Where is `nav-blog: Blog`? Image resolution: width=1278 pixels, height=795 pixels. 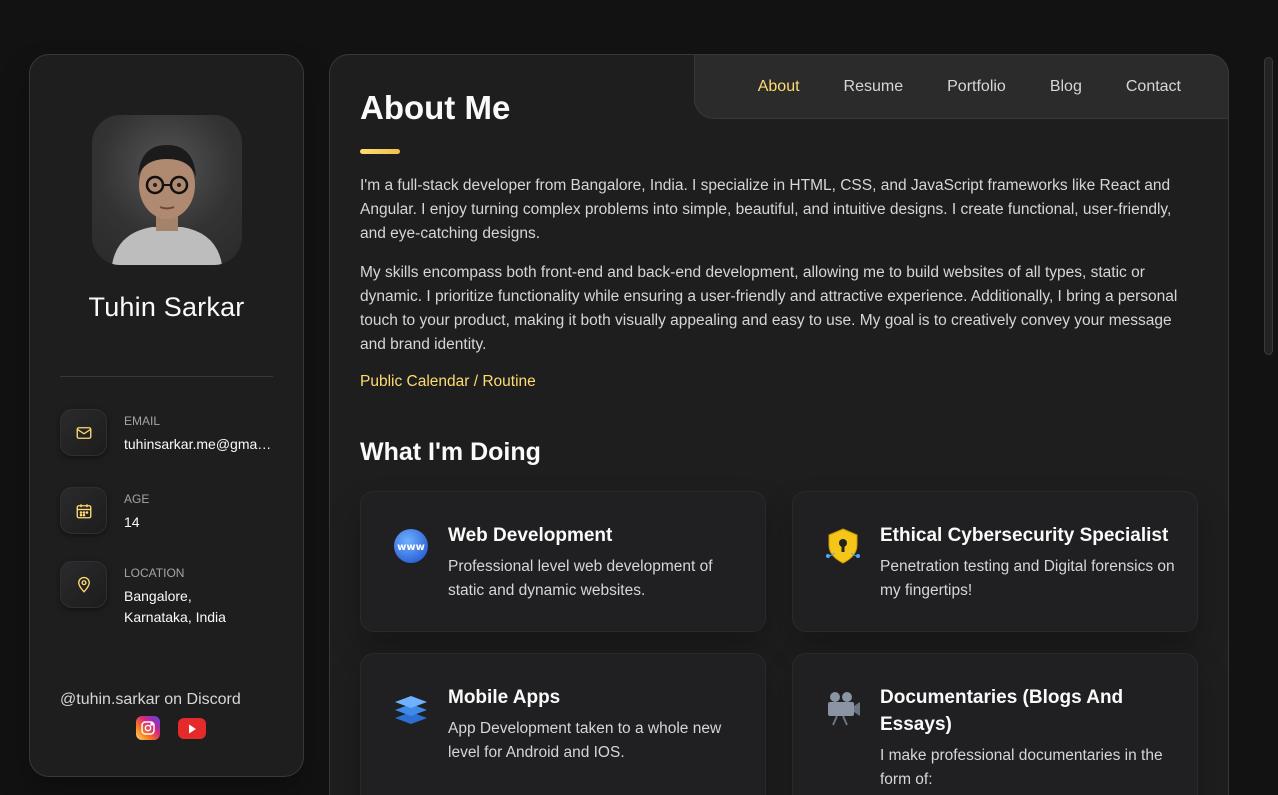 nav-blog: Blog is located at coordinates (1066, 87).